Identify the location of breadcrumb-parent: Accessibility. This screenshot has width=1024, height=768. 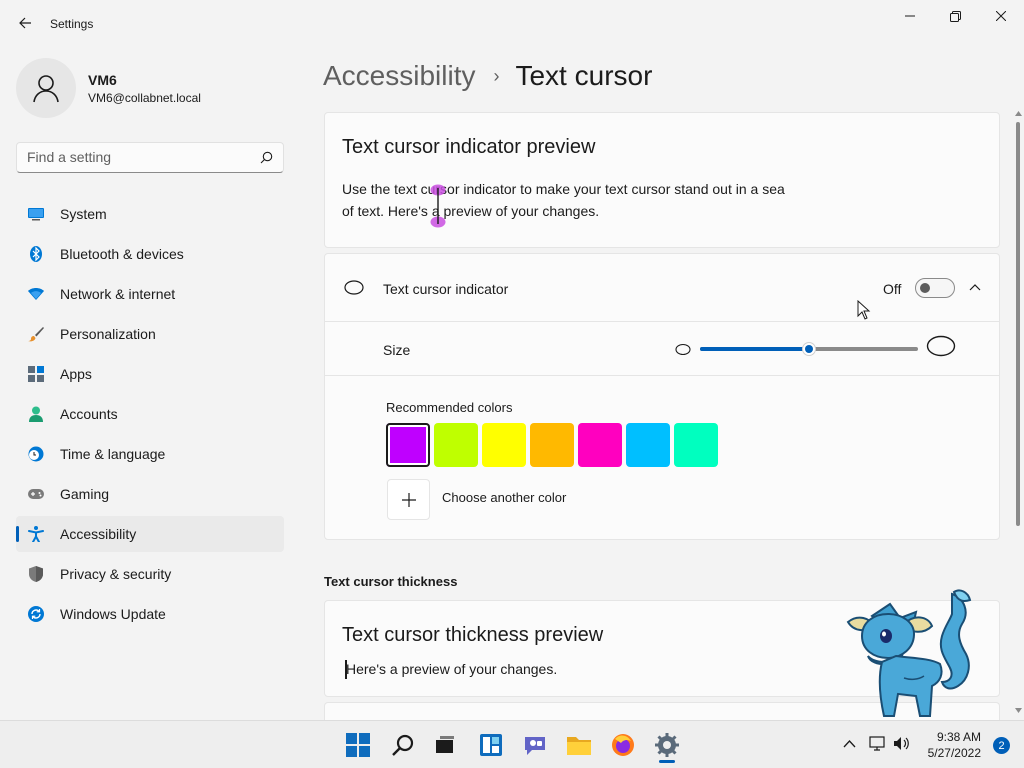
(399, 76).